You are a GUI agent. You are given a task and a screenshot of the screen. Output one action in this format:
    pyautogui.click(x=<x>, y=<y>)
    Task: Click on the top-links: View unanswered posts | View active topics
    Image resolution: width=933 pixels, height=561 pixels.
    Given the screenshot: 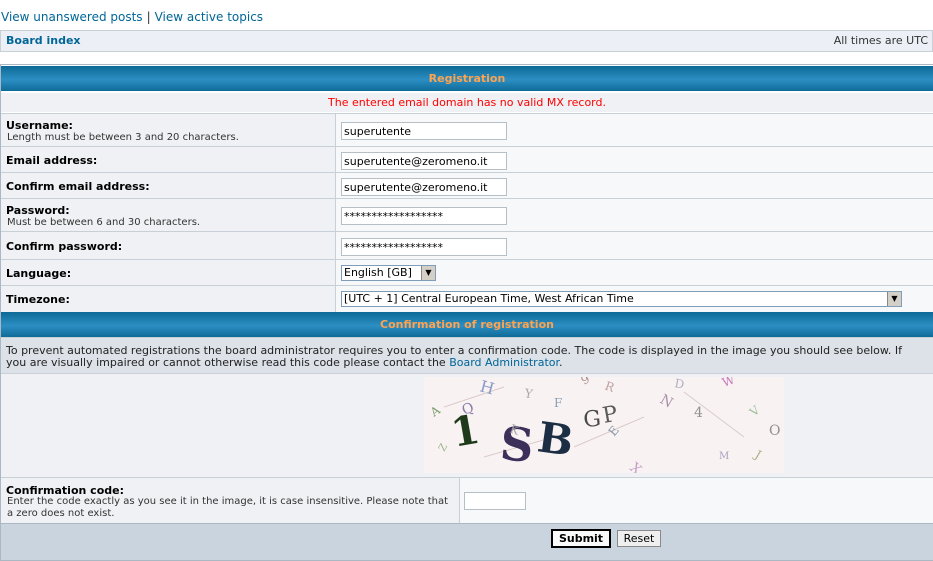 What is the action you would take?
    pyautogui.click(x=132, y=17)
    